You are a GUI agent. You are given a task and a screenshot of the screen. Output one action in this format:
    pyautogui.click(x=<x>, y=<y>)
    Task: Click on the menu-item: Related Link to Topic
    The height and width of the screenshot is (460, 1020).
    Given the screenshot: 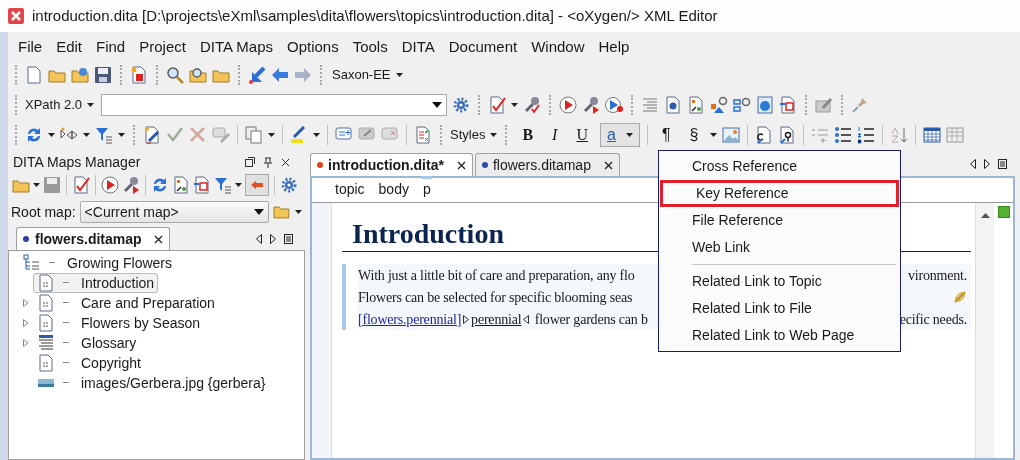 What is the action you would take?
    pyautogui.click(x=779, y=281)
    